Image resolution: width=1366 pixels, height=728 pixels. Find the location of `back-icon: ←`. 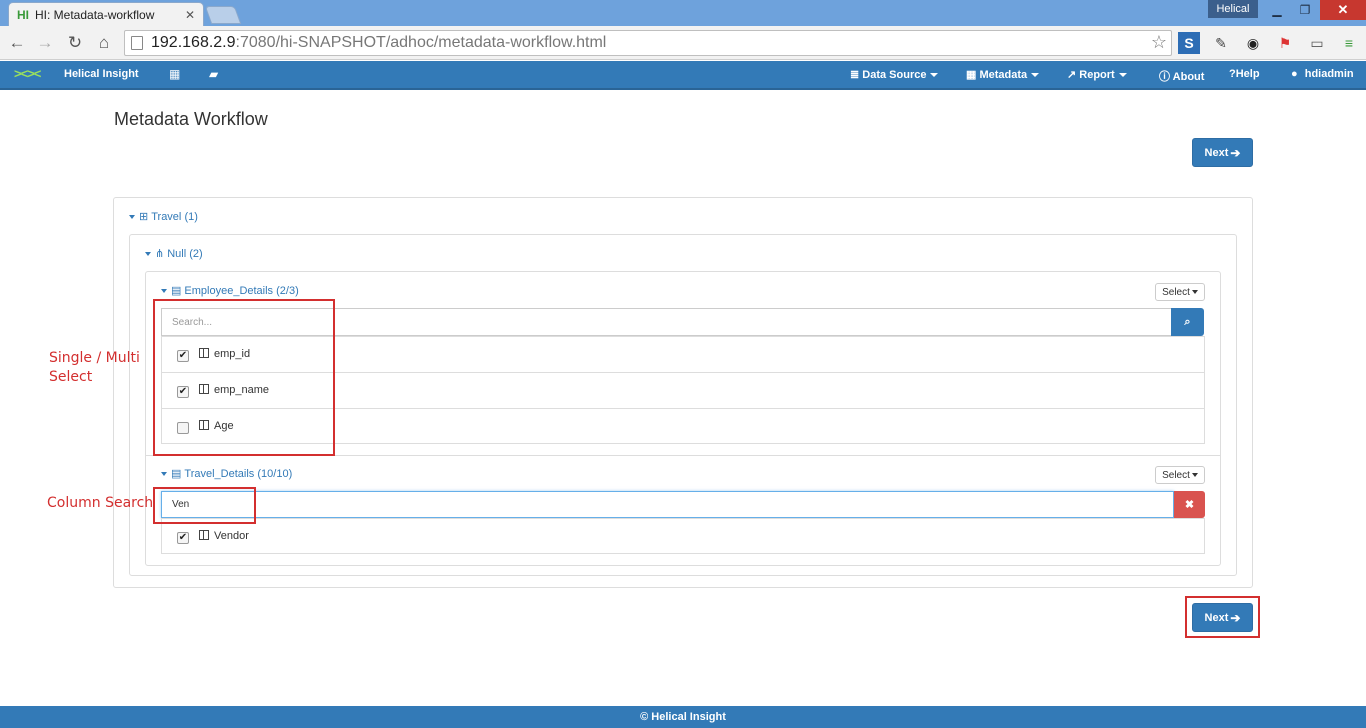

back-icon: ← is located at coordinates (17, 43).